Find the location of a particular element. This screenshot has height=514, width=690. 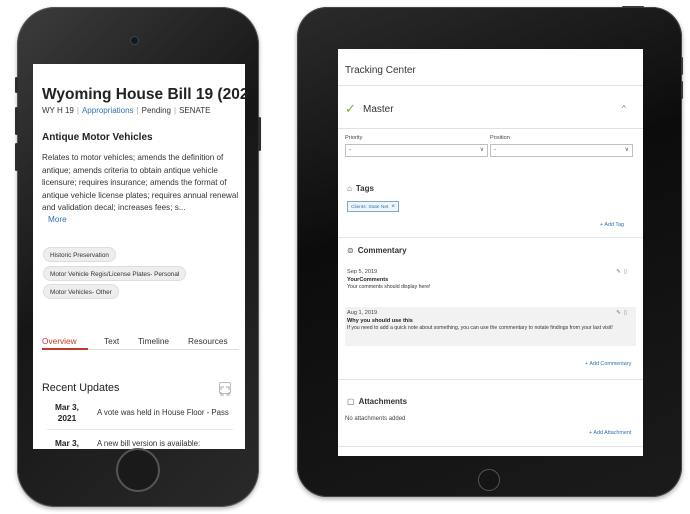

tab-timeline: Timeline is located at coordinates (153, 341).